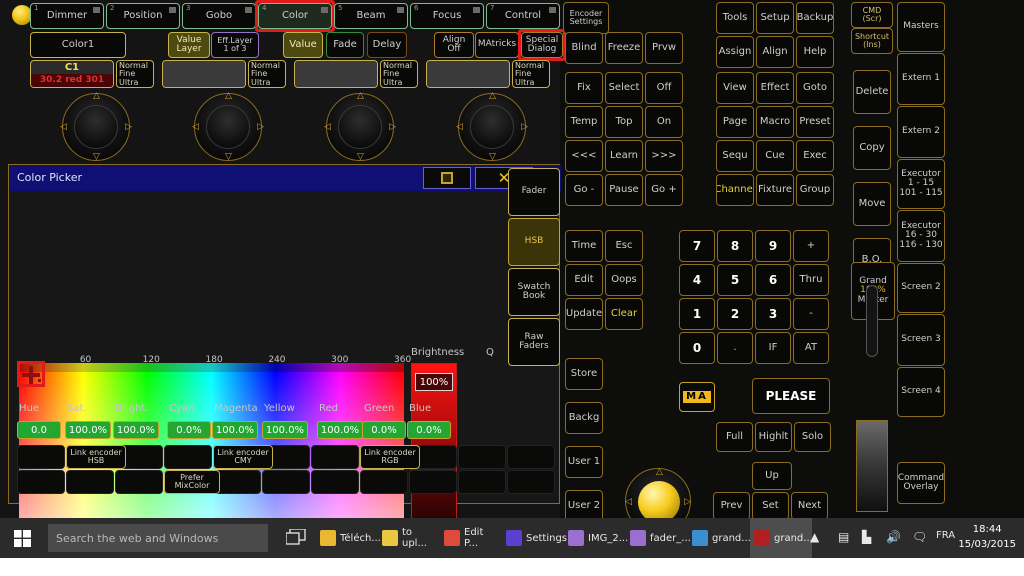  What do you see at coordinates (812, 437) in the screenshot?
I see `console-button-solo: Solo` at bounding box center [812, 437].